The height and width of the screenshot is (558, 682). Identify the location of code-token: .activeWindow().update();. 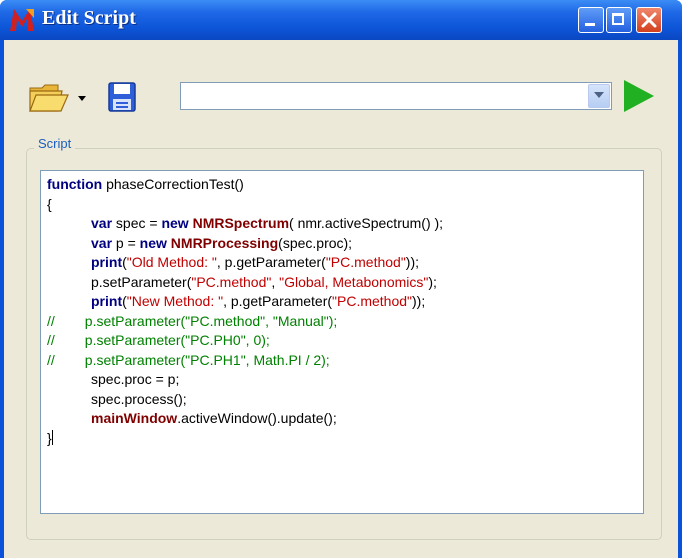
(257, 418).